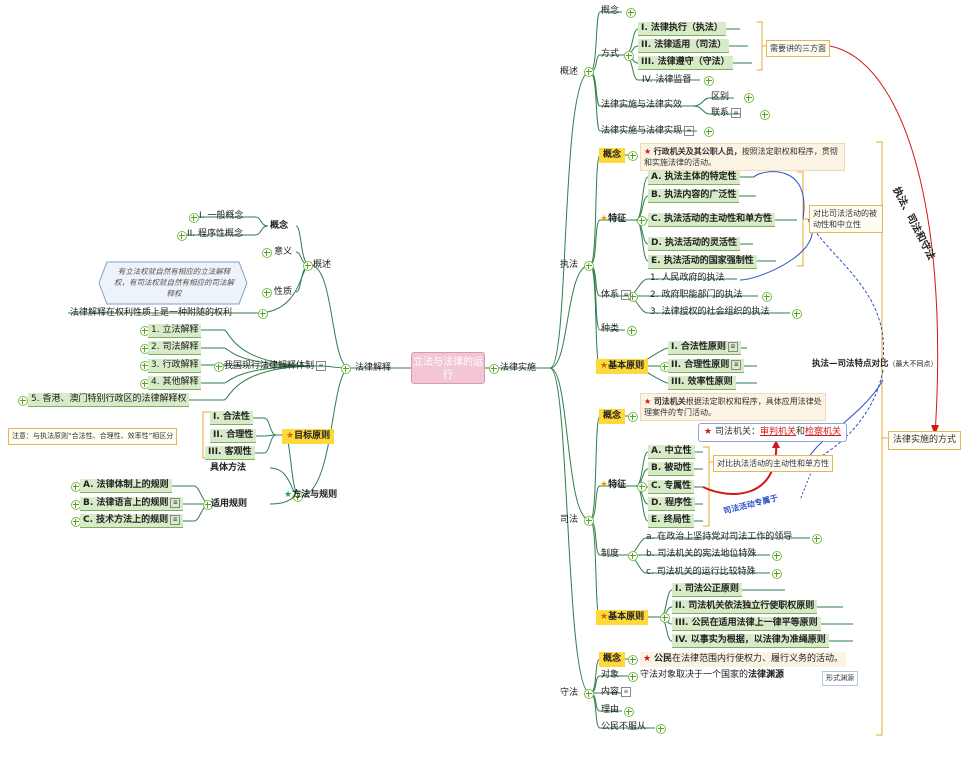  Describe the element at coordinates (308, 436) in the screenshot. I see `goal-node: ★目标原则` at that location.